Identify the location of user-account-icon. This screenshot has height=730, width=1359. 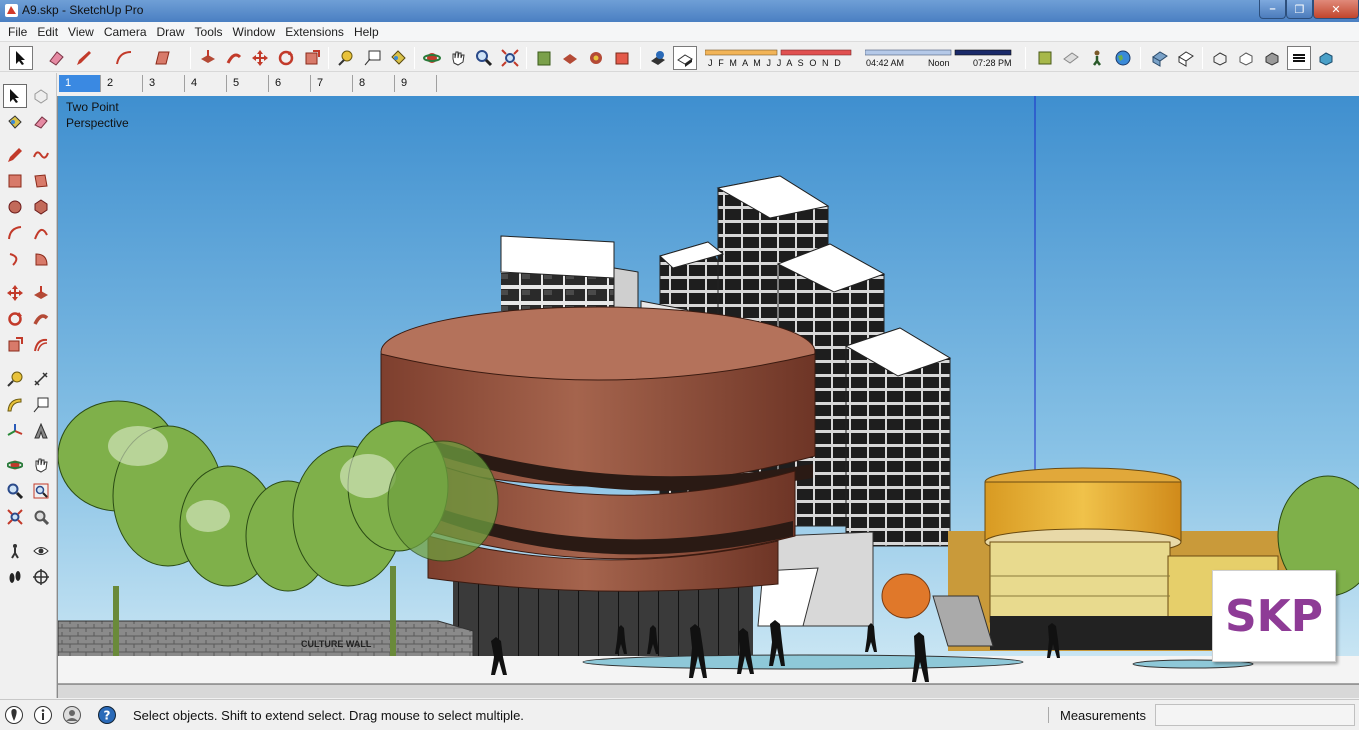
(72, 715).